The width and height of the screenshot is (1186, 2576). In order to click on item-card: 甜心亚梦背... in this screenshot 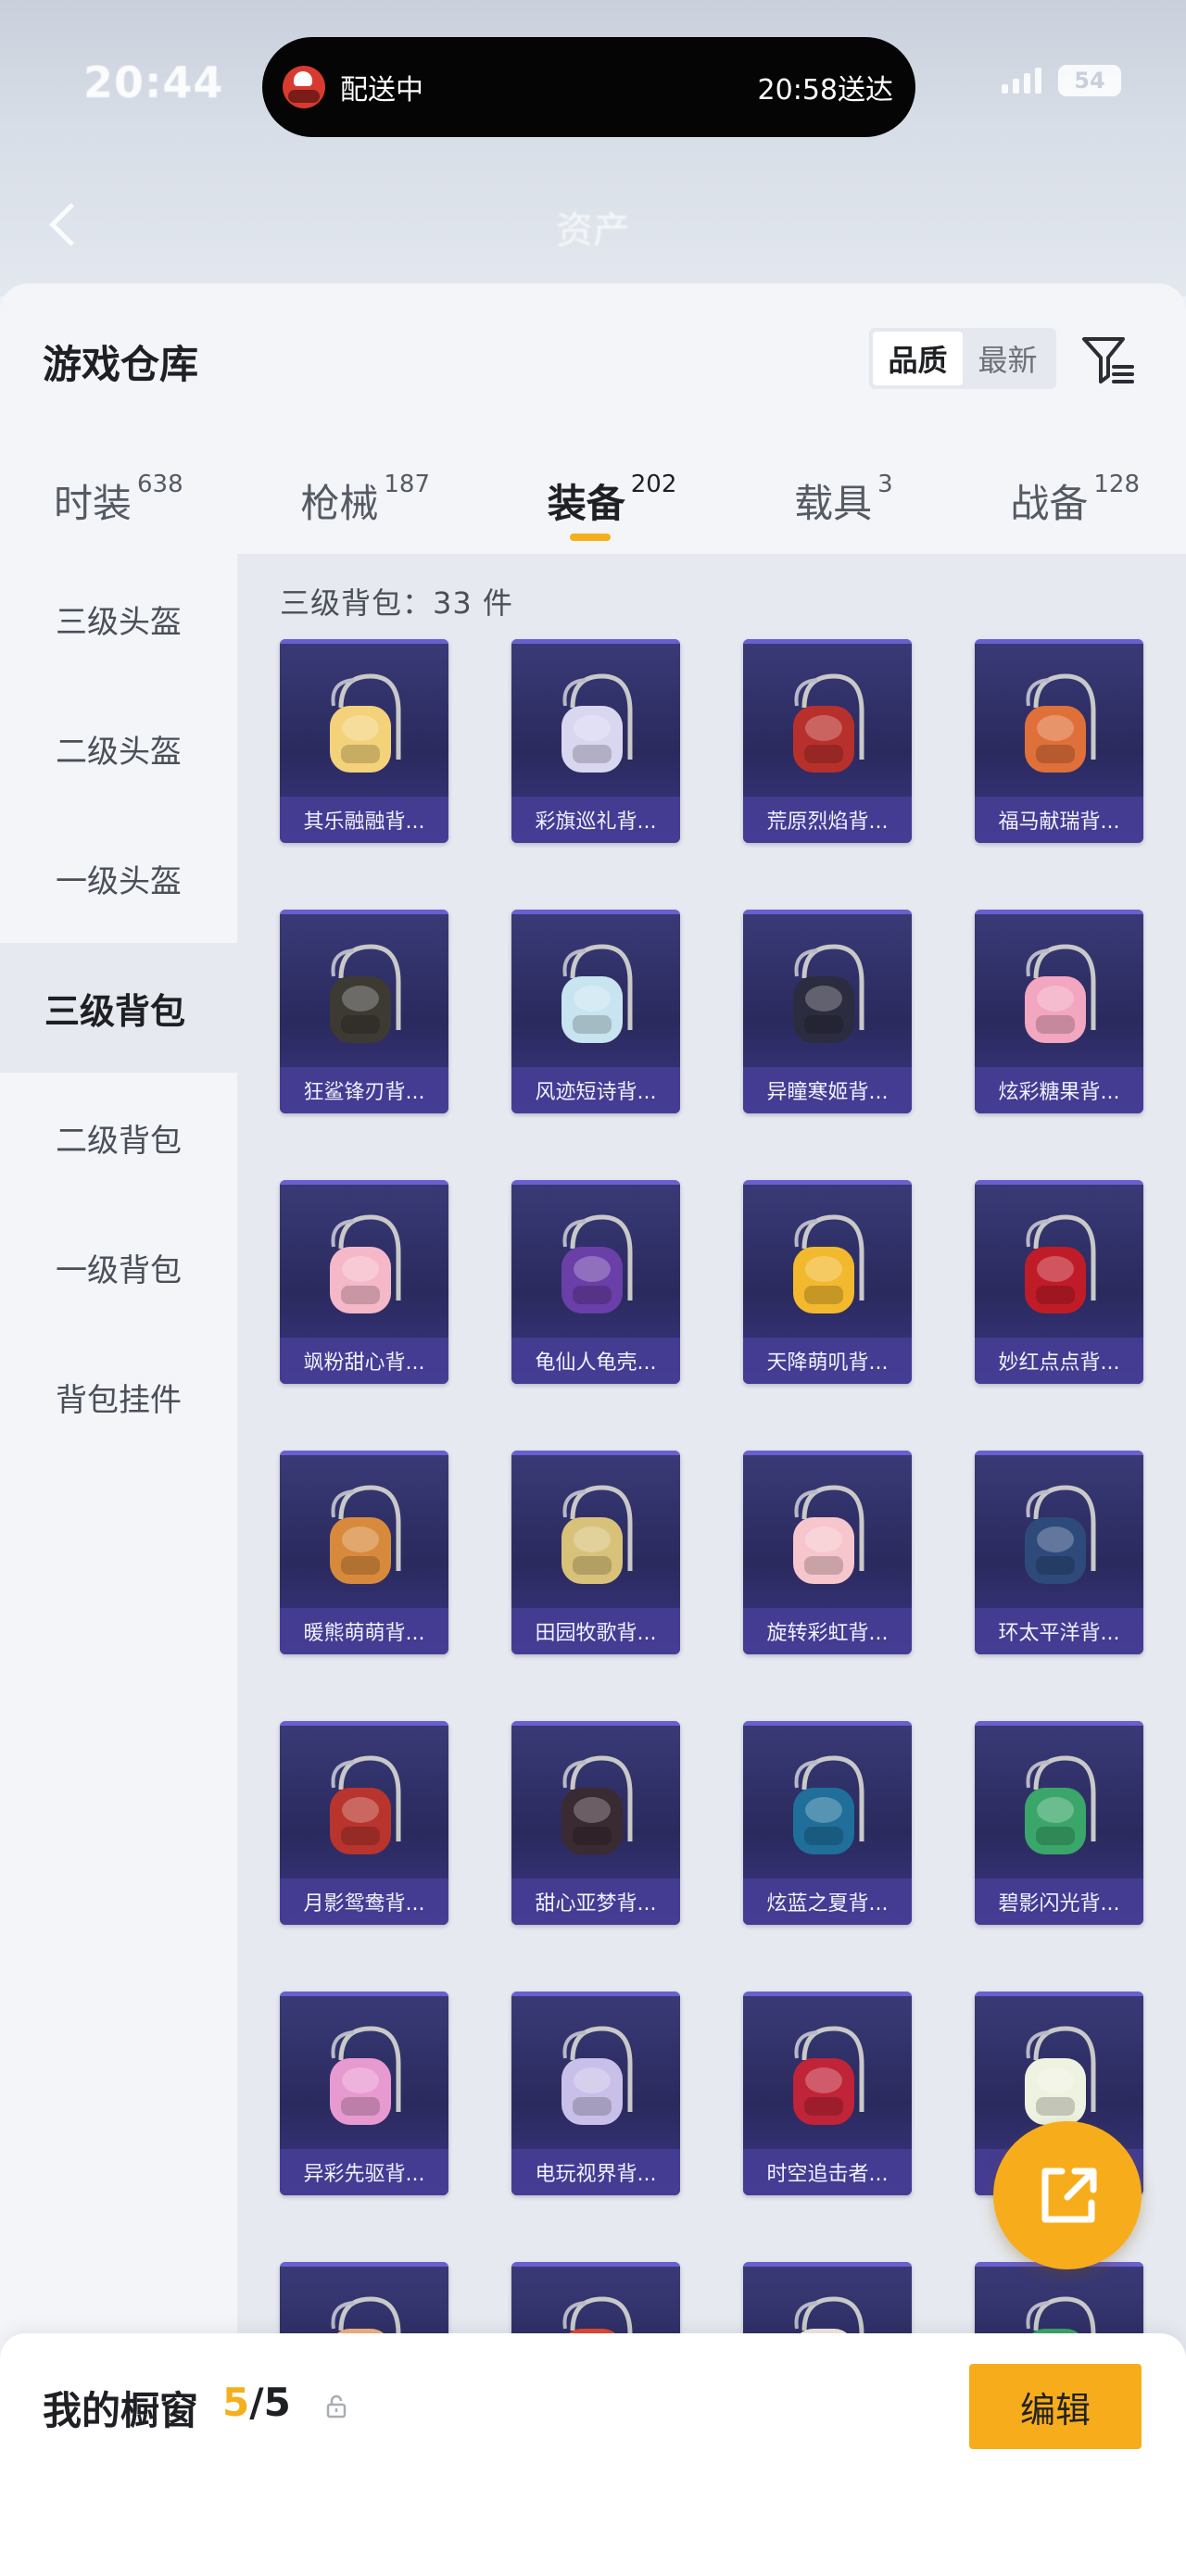, I will do `click(595, 1823)`.